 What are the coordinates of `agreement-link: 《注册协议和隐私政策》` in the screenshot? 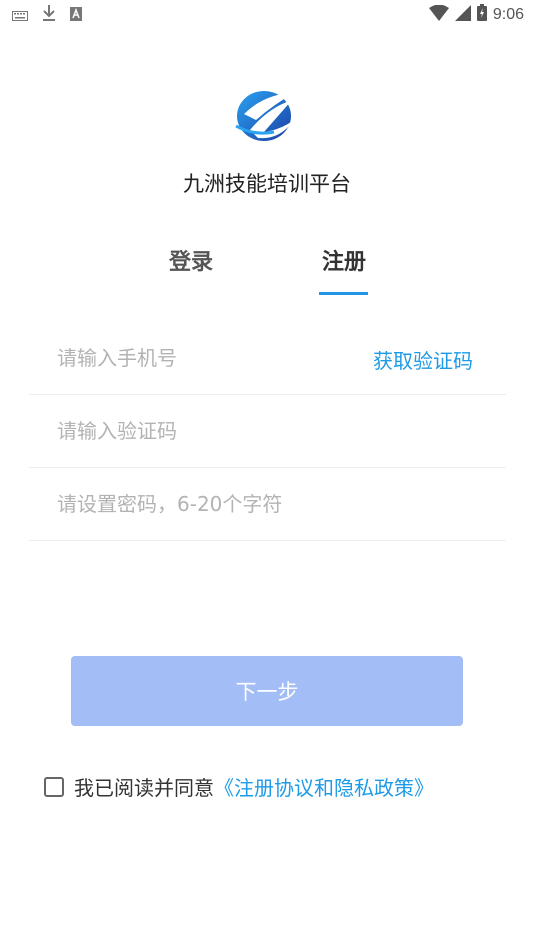 It's located at (324, 786).